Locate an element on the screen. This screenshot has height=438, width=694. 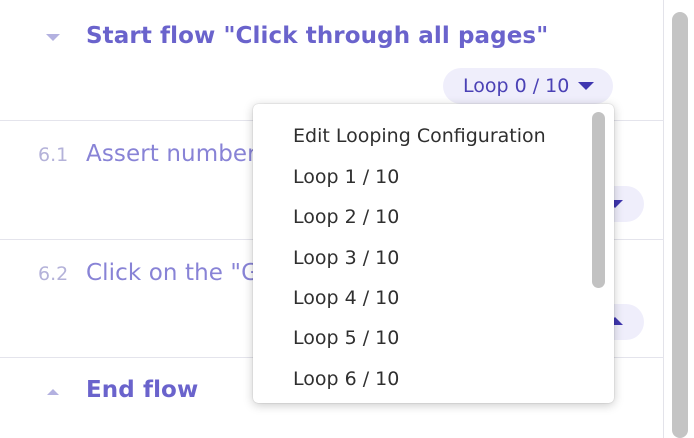
loop-select-button: Loop 0 / 10 is located at coordinates (528, 86).